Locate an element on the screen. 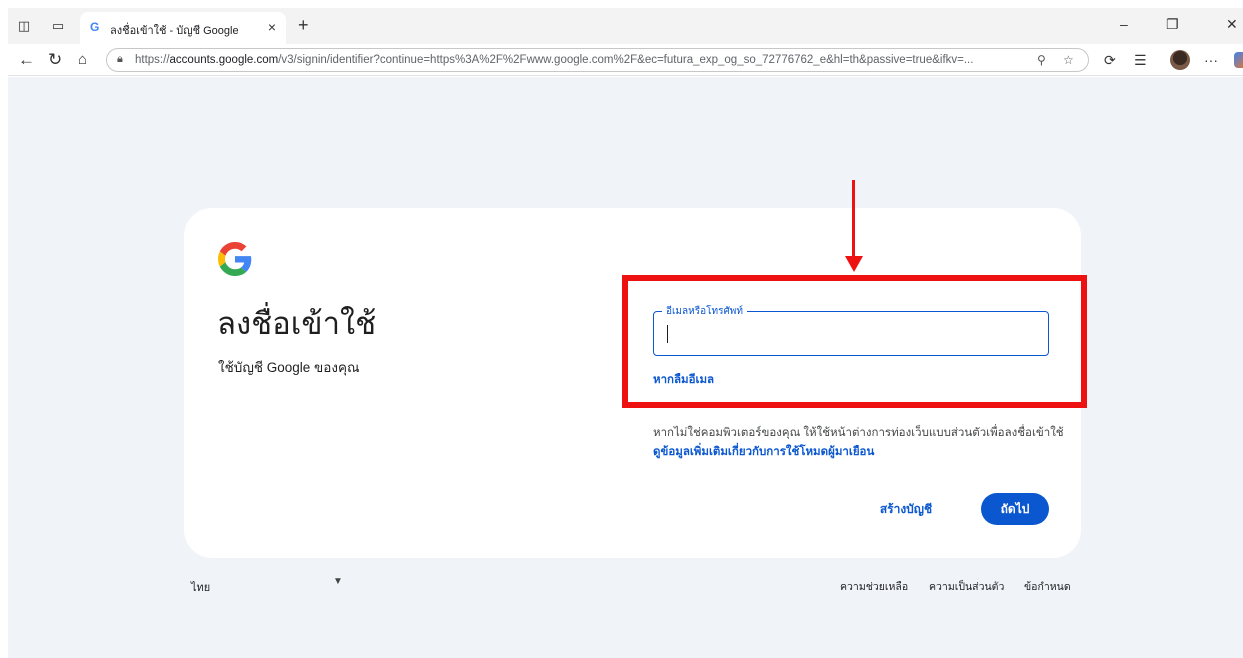  new-tab-icon: + is located at coordinates (303, 25).